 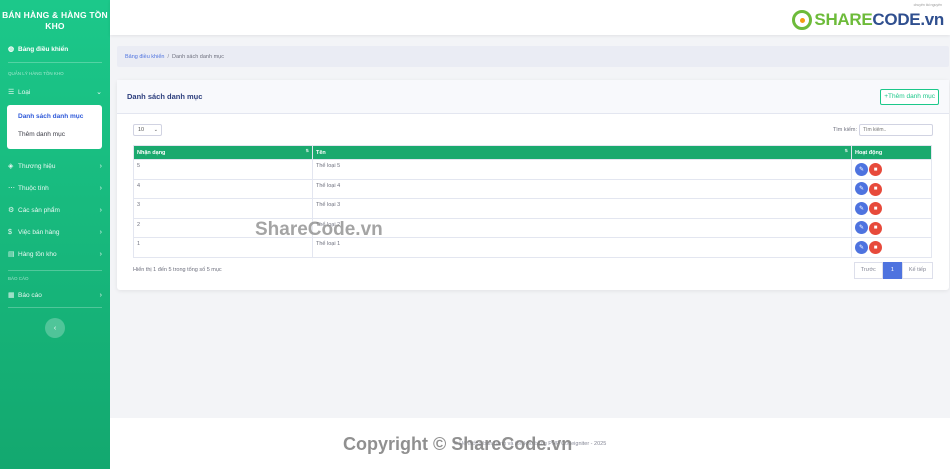 I want to click on column-header-label: Hoạt động, so click(x=869, y=152).